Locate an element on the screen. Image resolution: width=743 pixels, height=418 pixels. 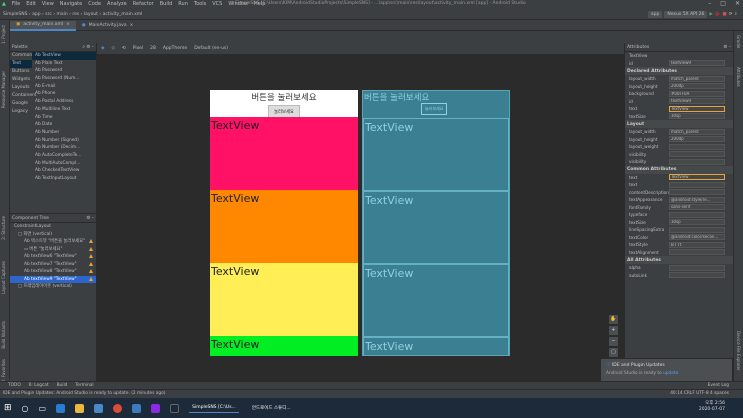
tree-node: Ab textView9 "TextView" is located at coordinates (53, 279).